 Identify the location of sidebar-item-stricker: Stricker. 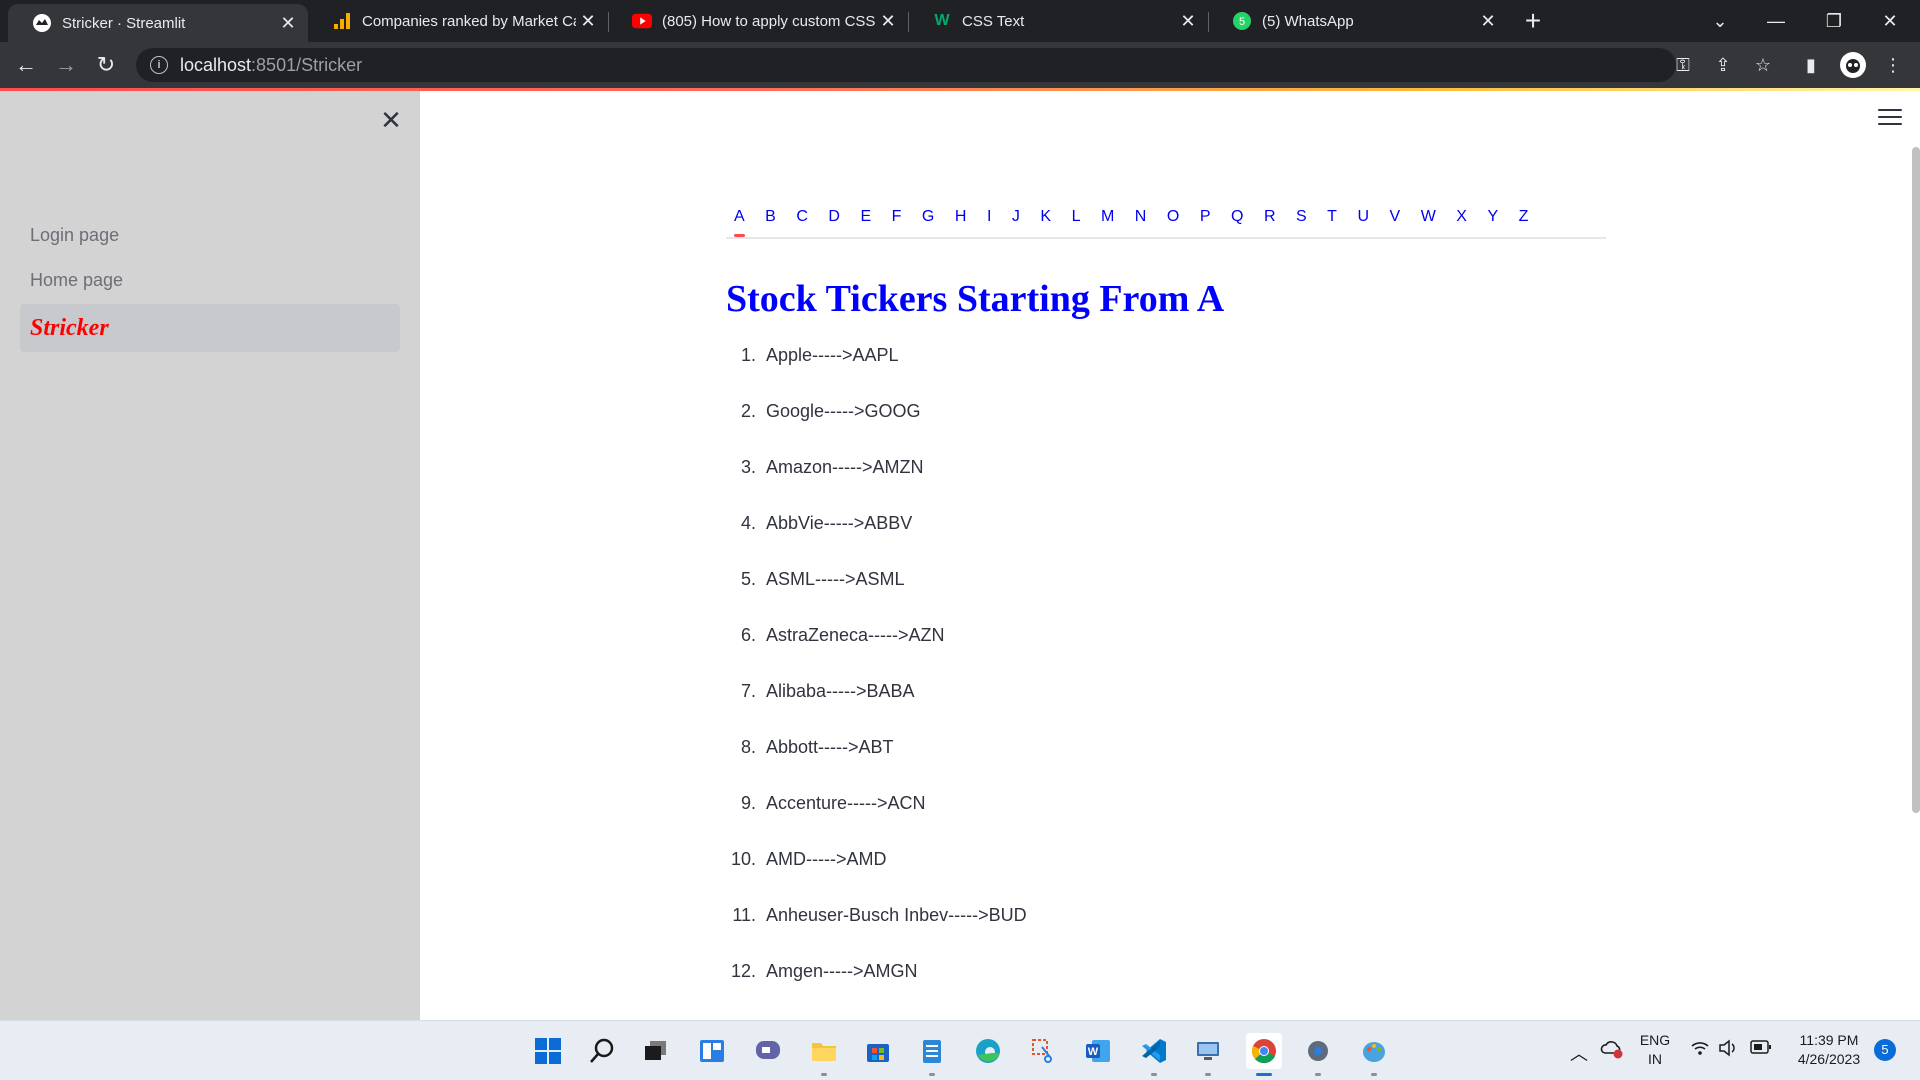
(210, 328).